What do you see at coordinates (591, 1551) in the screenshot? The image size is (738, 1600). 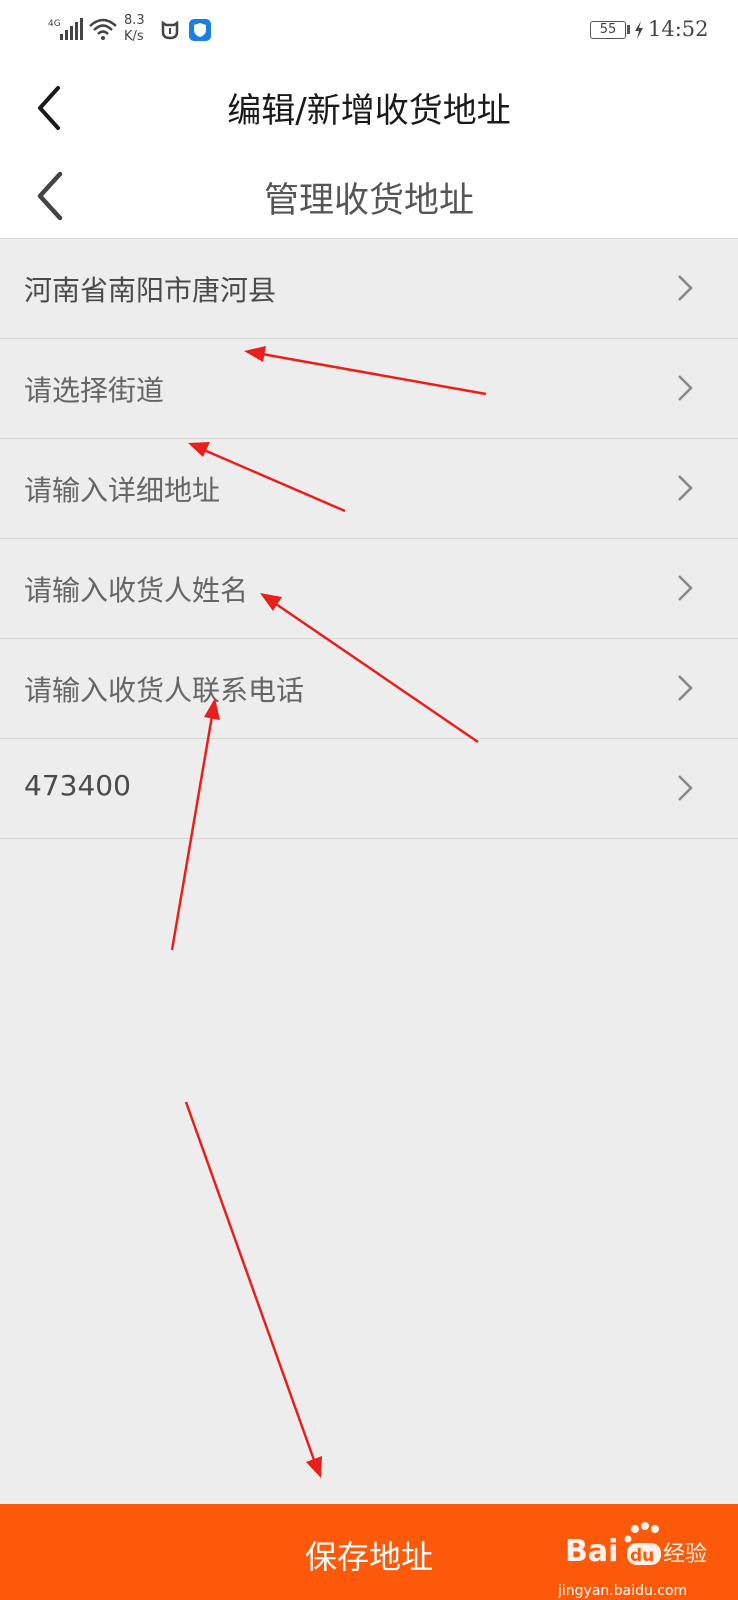 I see `svg-text: Bai` at bounding box center [591, 1551].